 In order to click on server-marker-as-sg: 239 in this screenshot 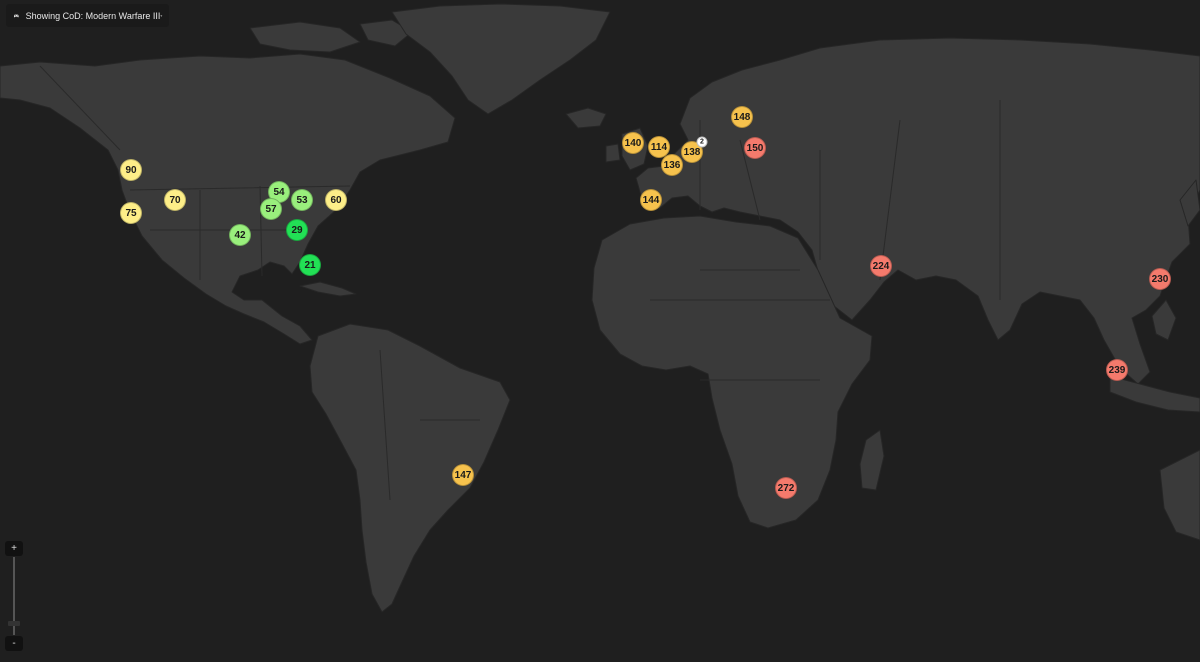, I will do `click(1117, 370)`.